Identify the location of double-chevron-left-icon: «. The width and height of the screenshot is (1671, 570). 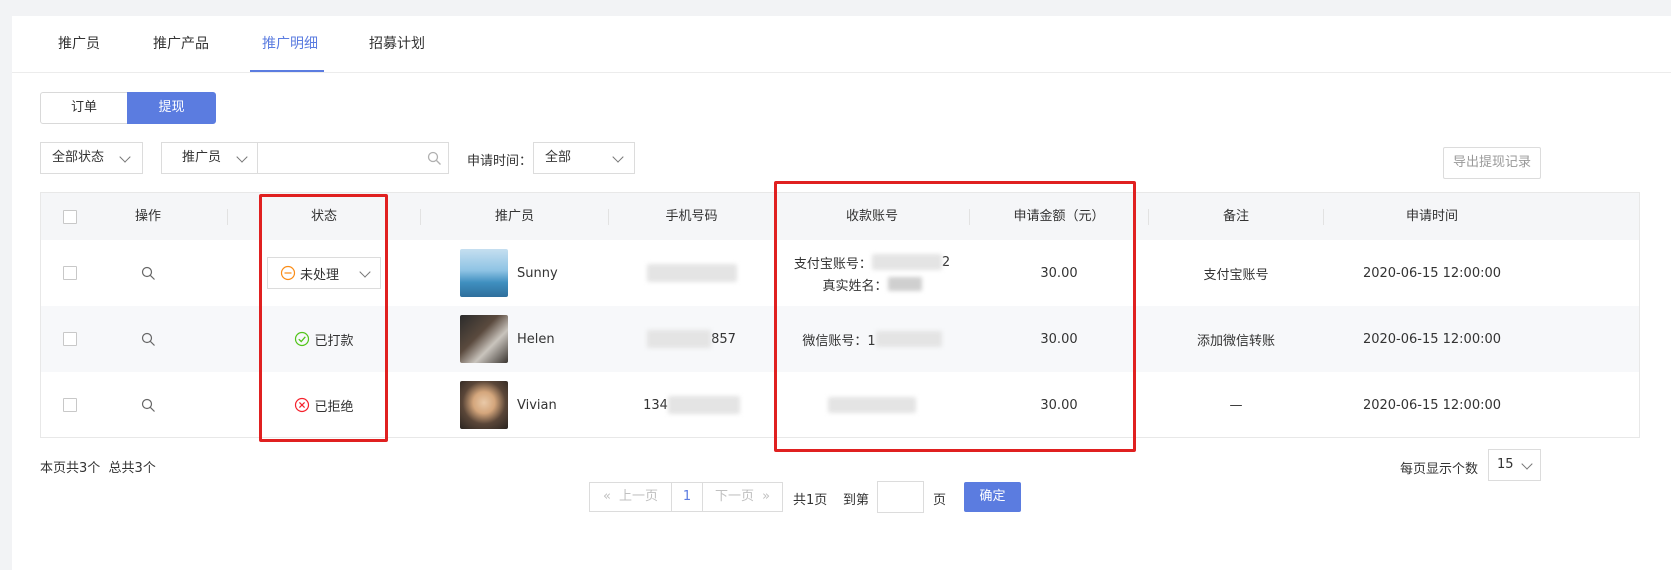
(606, 496).